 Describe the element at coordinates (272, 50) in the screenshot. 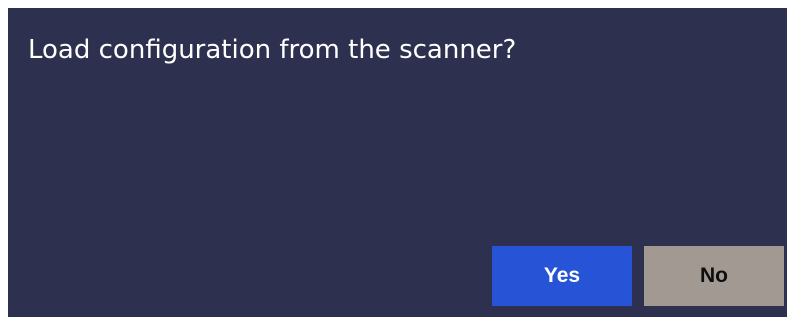

I see `dialog-message: Load configuration from the scanner?` at that location.